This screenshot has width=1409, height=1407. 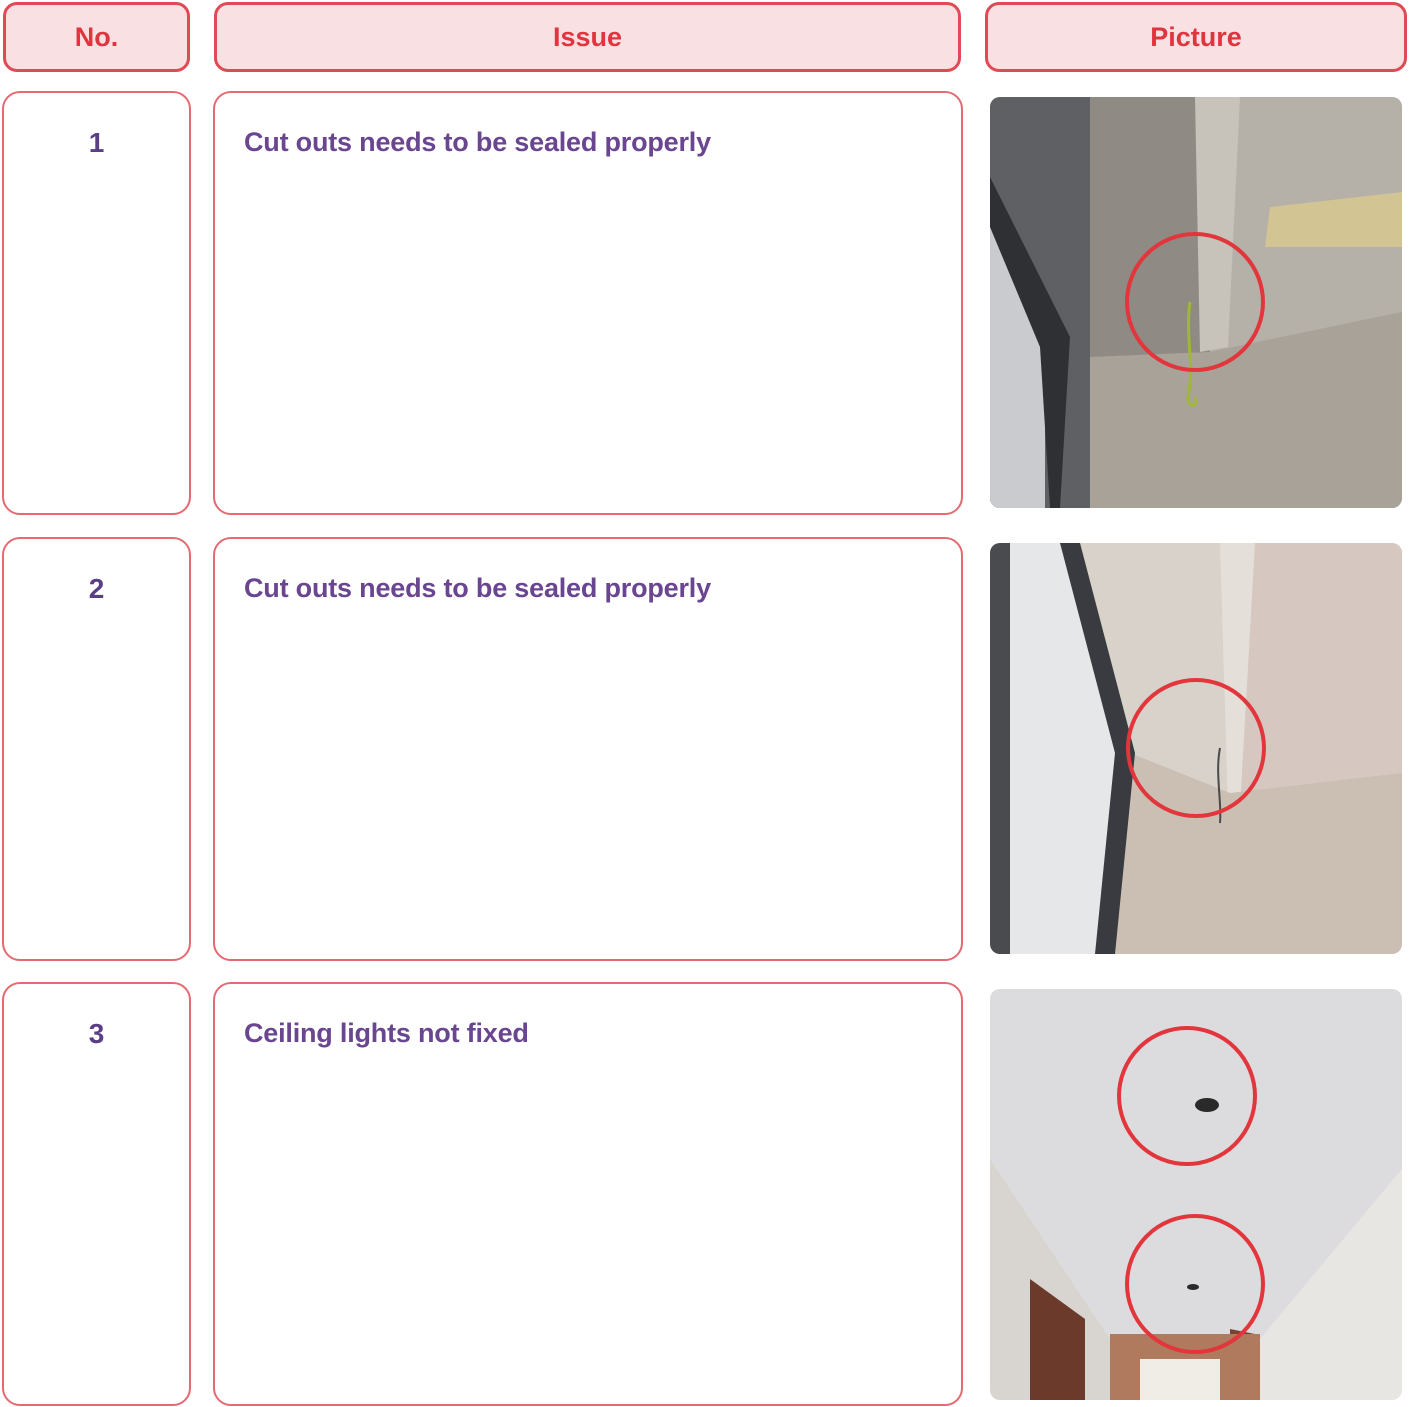 What do you see at coordinates (96, 1194) in the screenshot?
I see `row-3-number-cell: 3` at bounding box center [96, 1194].